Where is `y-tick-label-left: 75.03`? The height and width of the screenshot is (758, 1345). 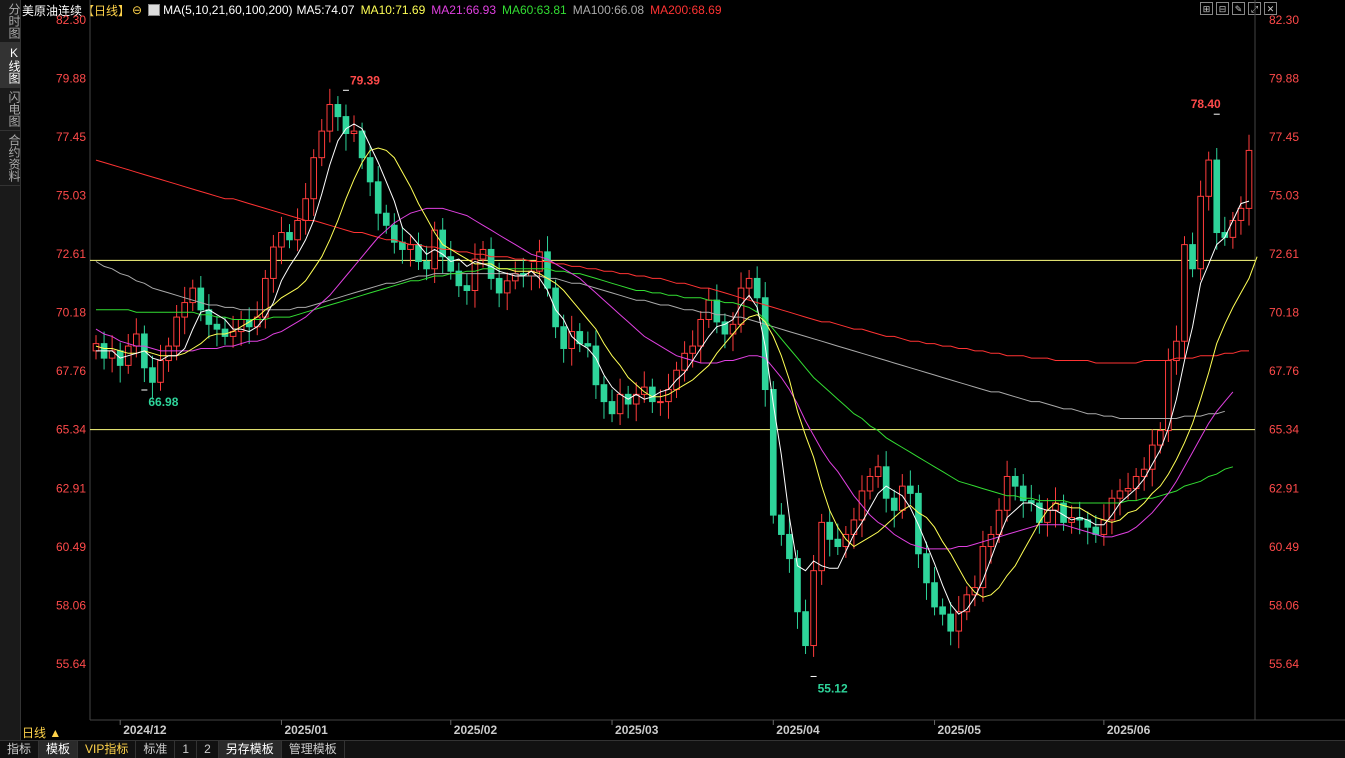 y-tick-label-left: 75.03 is located at coordinates (71, 196).